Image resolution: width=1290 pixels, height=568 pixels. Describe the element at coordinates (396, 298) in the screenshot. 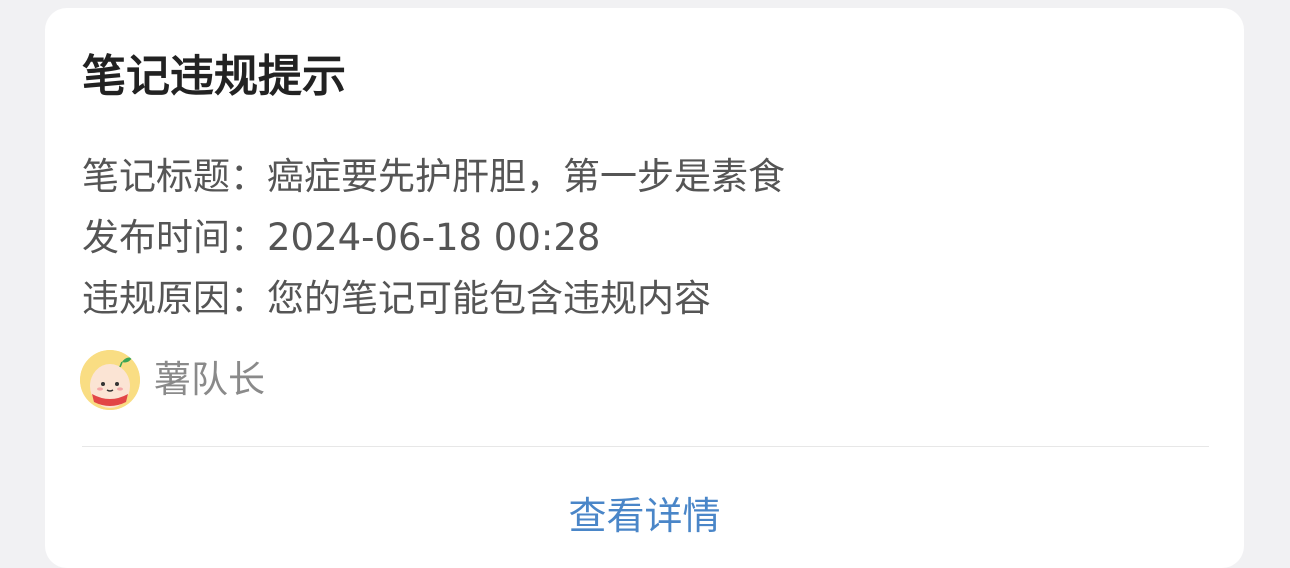

I see `violation-reason-row: 违规原因：您的笔记可能包含违规内容` at that location.